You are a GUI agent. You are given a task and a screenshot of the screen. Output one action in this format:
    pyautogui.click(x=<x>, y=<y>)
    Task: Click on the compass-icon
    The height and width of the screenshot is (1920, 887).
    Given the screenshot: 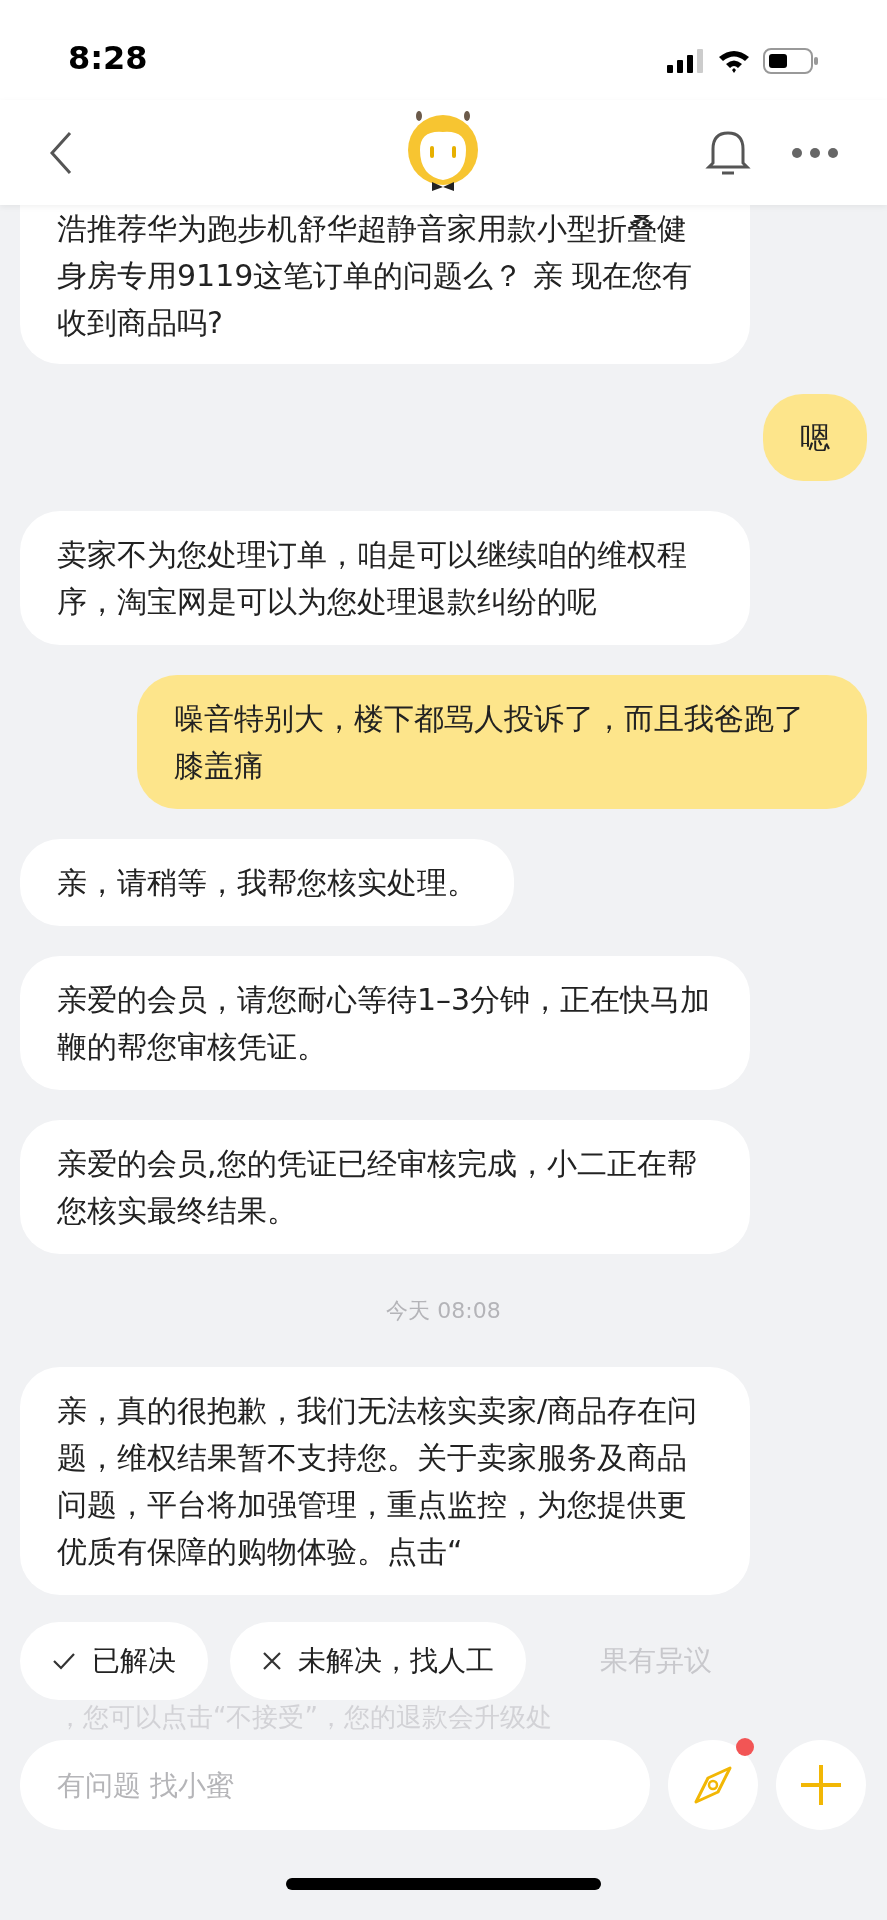 What is the action you would take?
    pyautogui.click(x=713, y=1785)
    